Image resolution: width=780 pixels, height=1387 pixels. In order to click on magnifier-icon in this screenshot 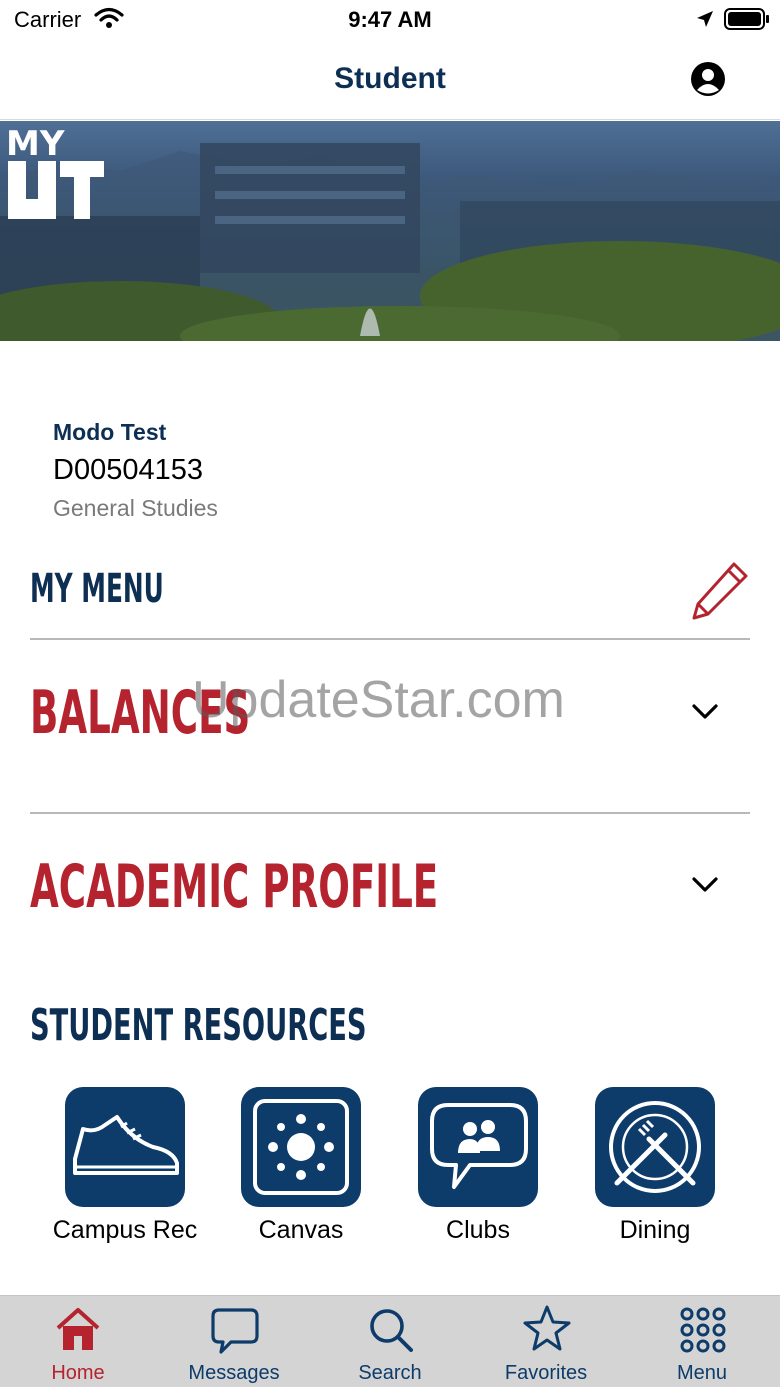, I will do `click(391, 1330)`.